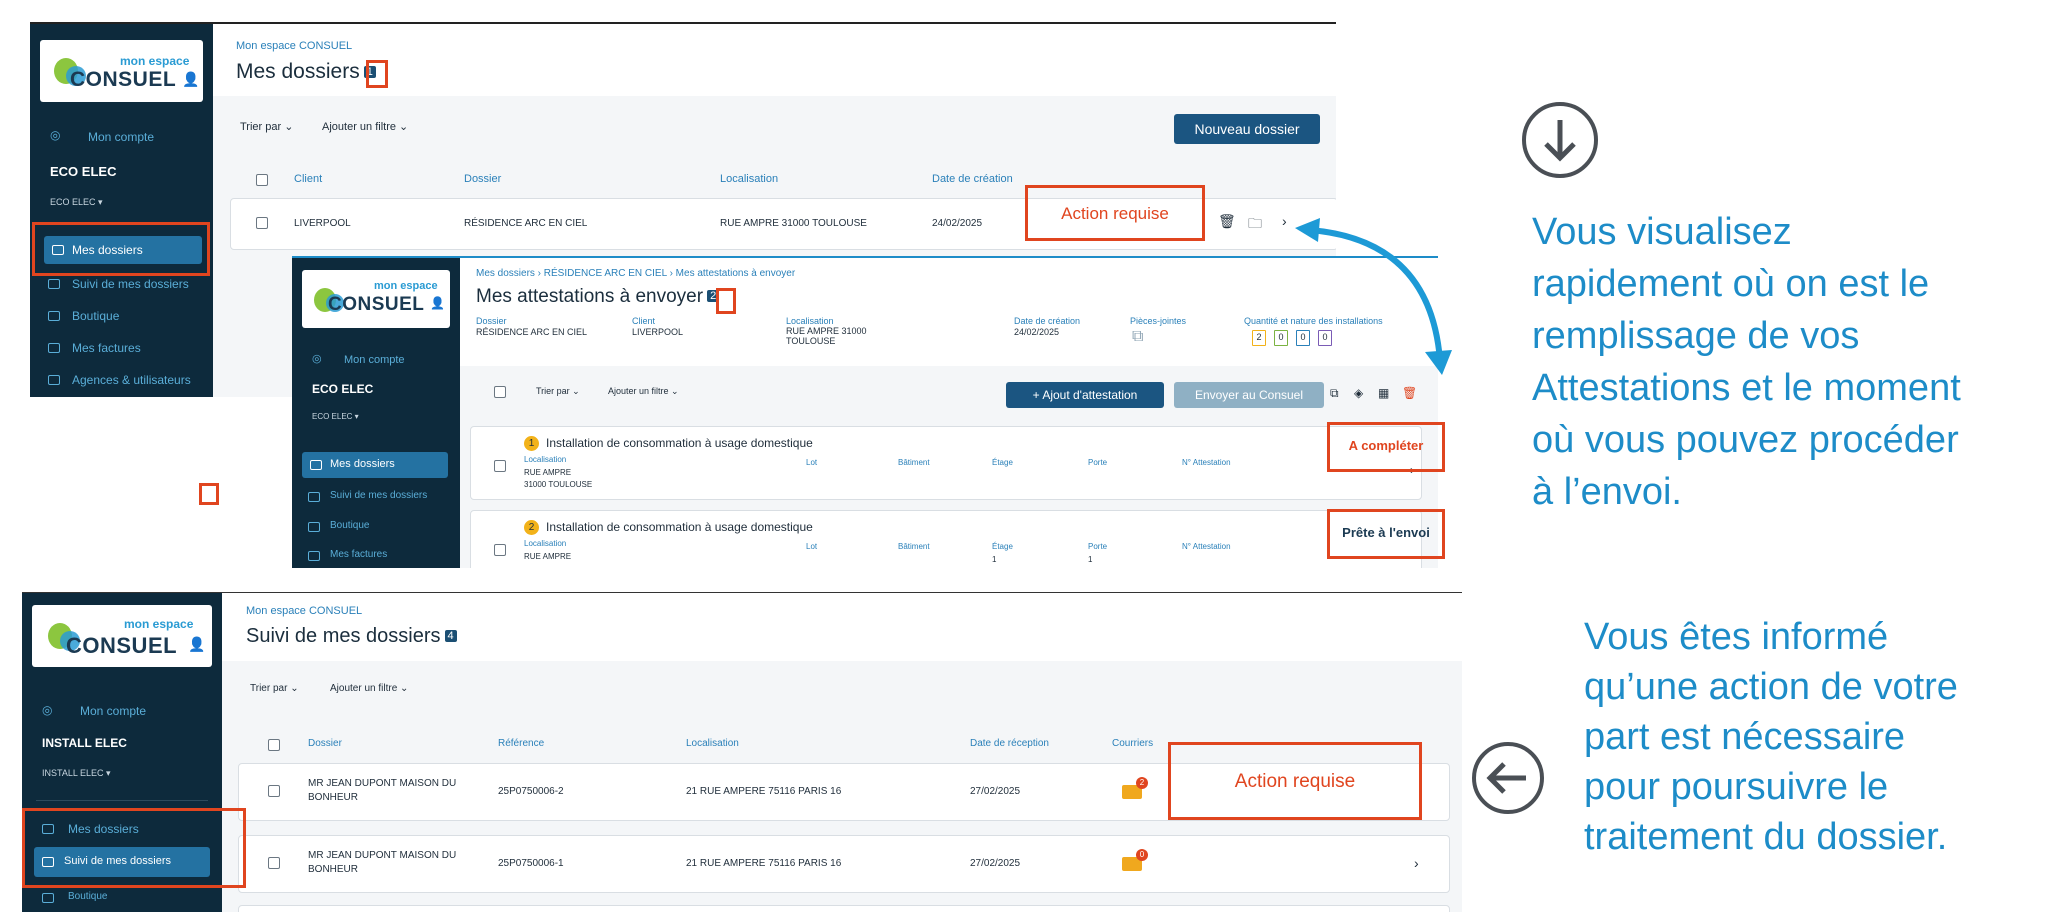 This screenshot has height=912, width=2069. I want to click on attachments-icon: ⧉, so click(1137, 337).